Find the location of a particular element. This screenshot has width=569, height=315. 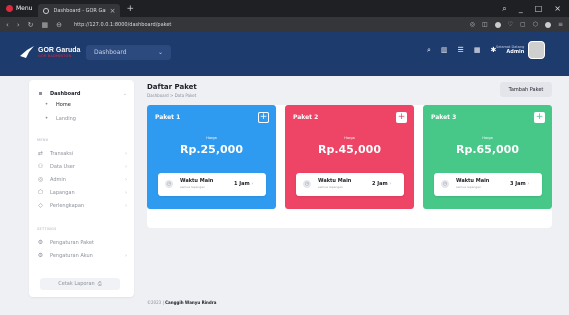

sidebar-item-dashboard: ▪ Dashboard ⌄ is located at coordinates (82, 93).